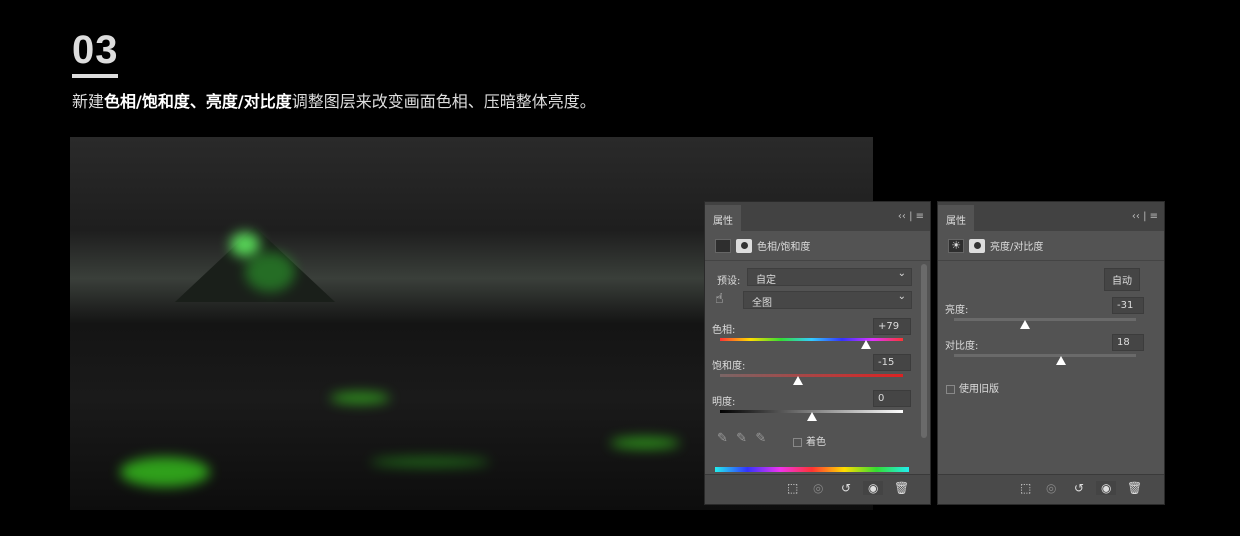 This screenshot has width=1240, height=536. I want to click on use-legacy-checkbox: 使用旧版, so click(972, 387).